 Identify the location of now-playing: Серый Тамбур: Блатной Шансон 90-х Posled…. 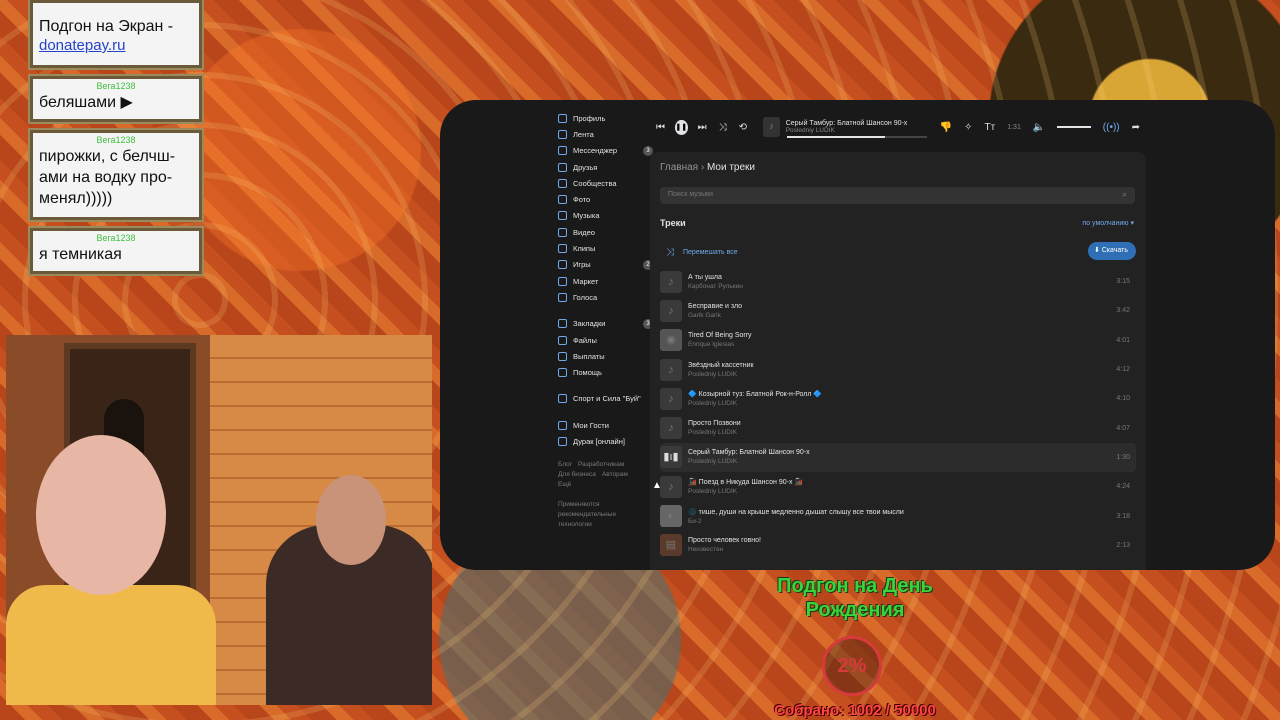
(853, 127).